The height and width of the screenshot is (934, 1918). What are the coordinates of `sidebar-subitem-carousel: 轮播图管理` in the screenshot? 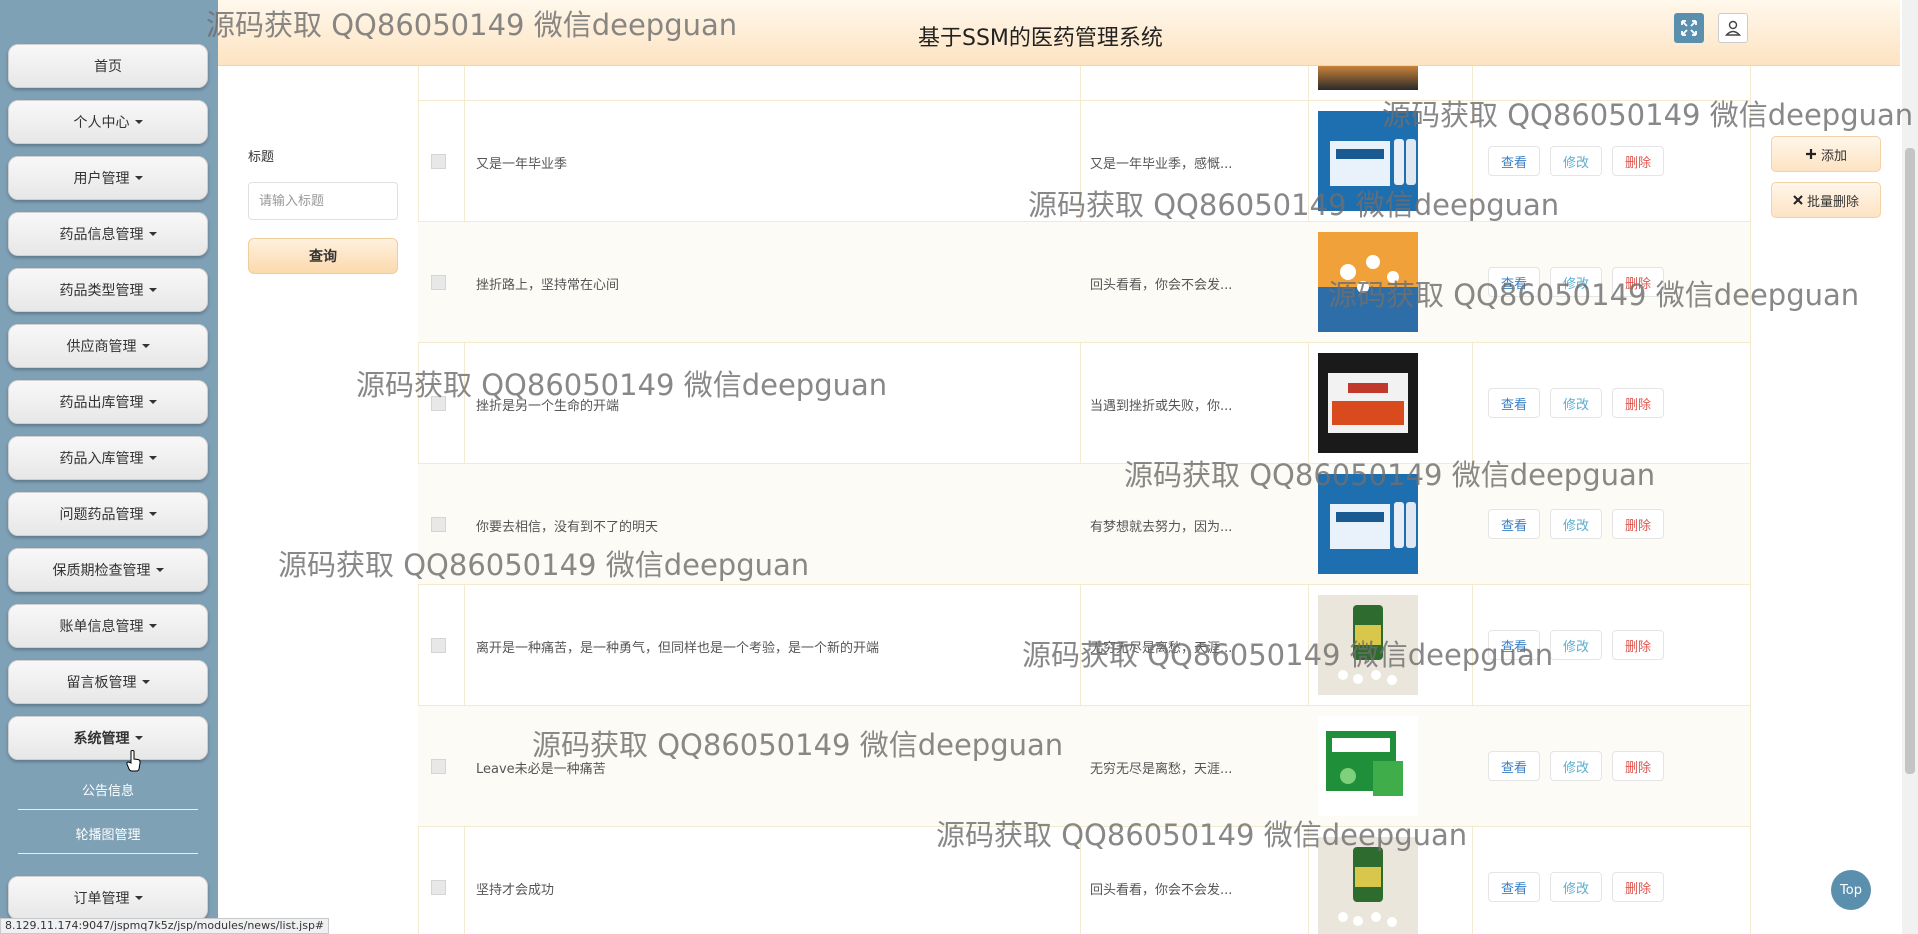 It's located at (108, 834).